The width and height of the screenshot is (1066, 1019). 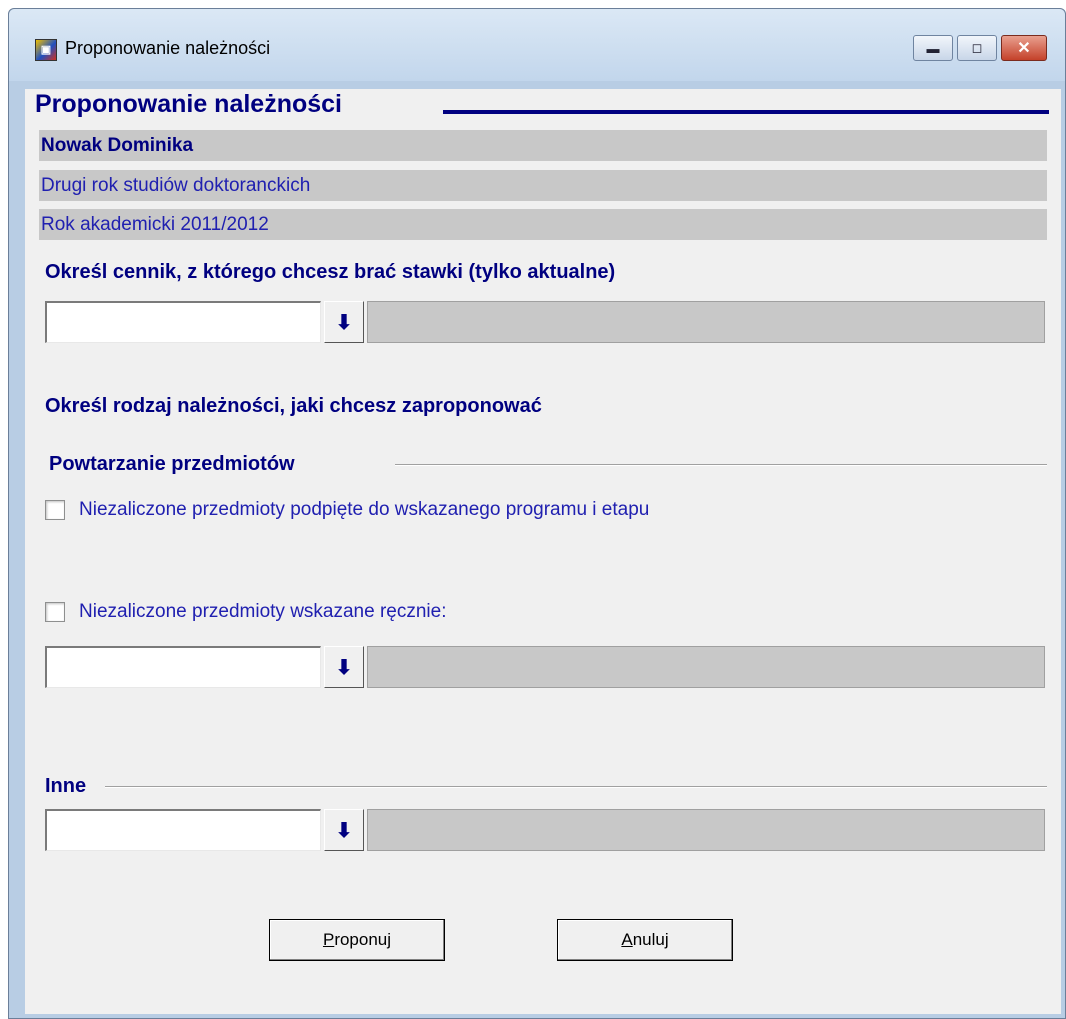 What do you see at coordinates (72, 786) in the screenshot?
I see `other-group-label: Inne` at bounding box center [72, 786].